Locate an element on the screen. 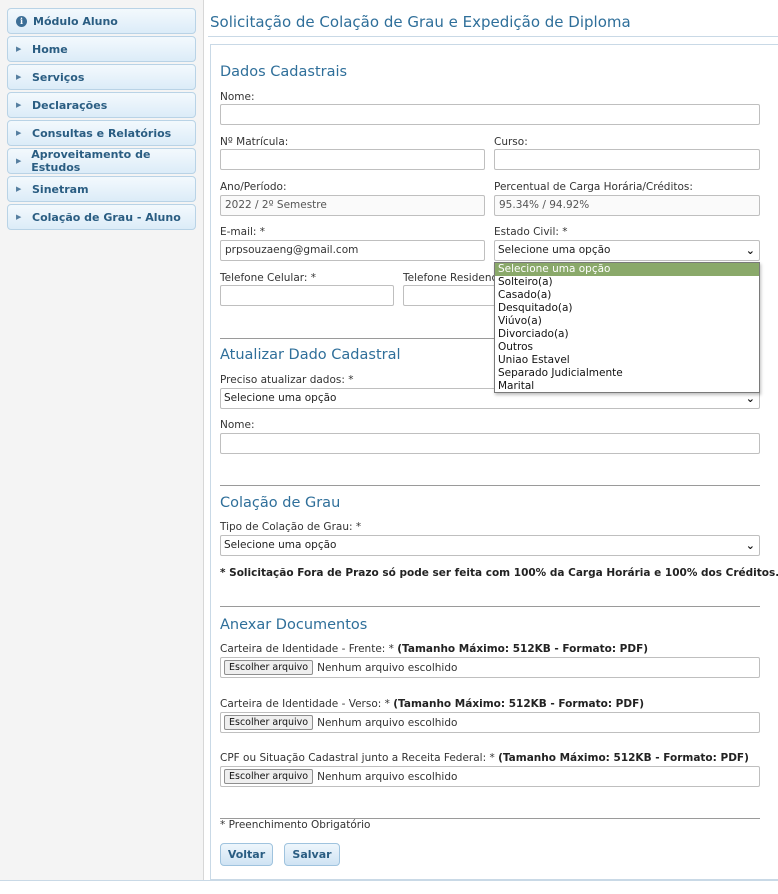 This screenshot has height=894, width=778. sidebar-item-label: Colação de Grau - Aluno is located at coordinates (106, 217).